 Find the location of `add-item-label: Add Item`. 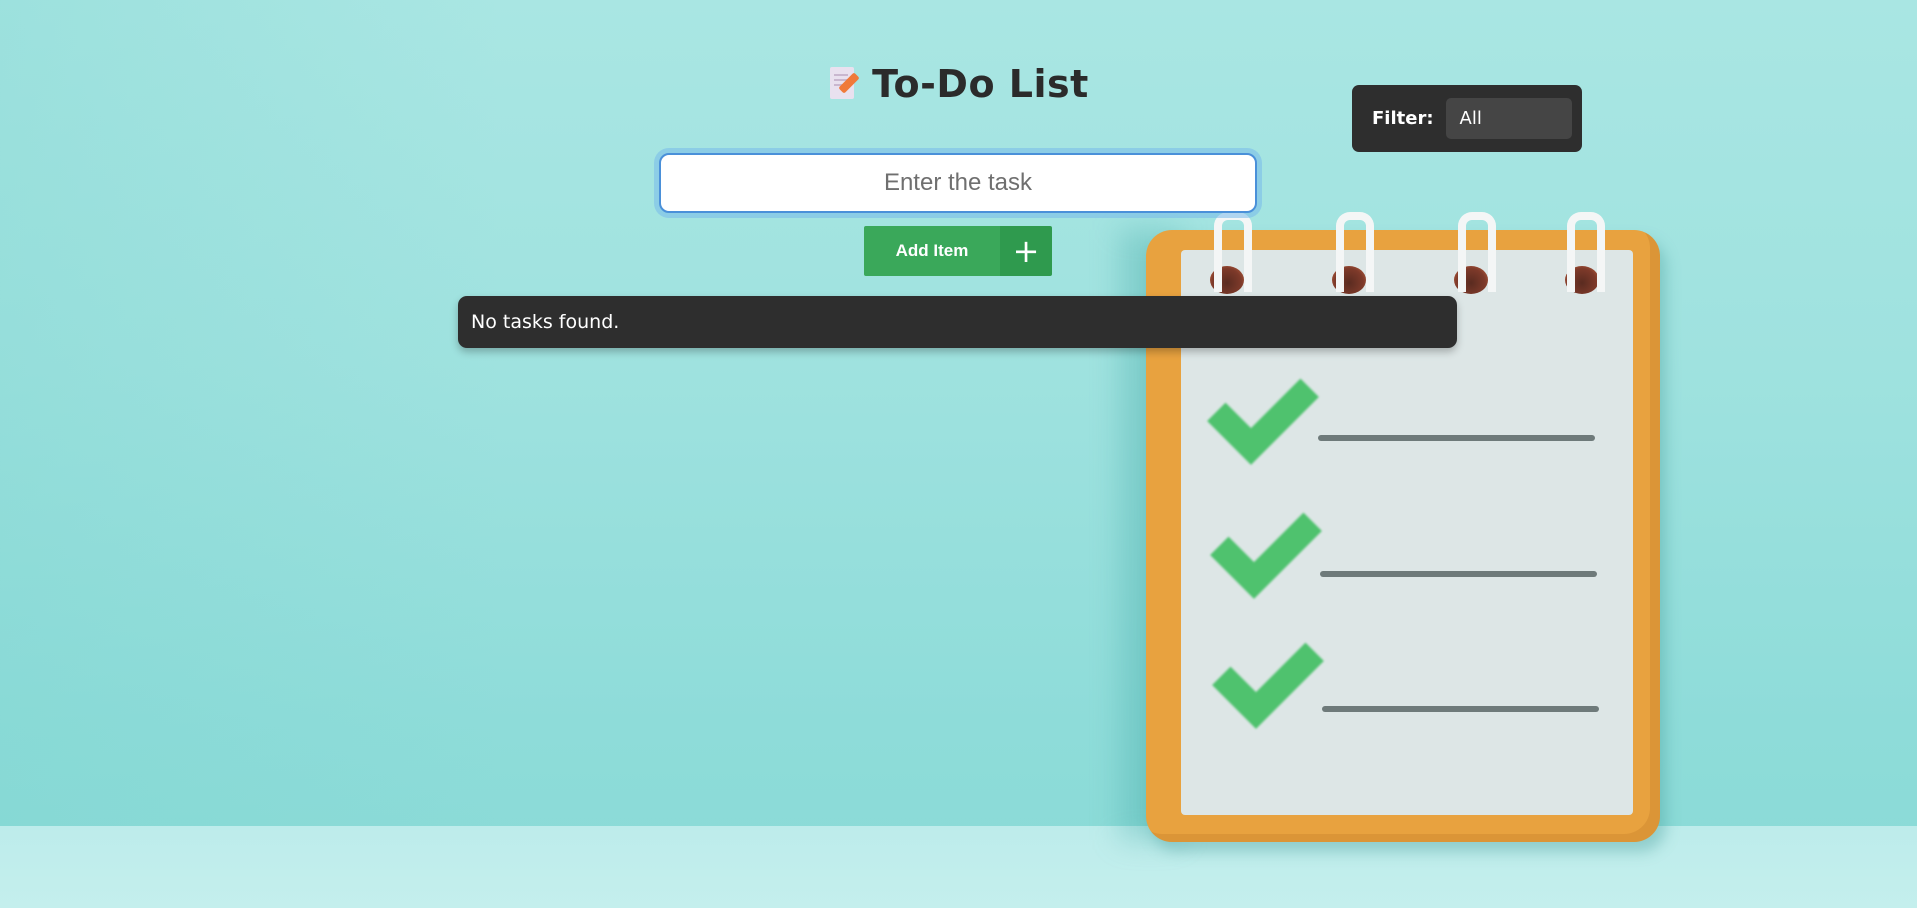

add-item-label: Add Item is located at coordinates (932, 251).